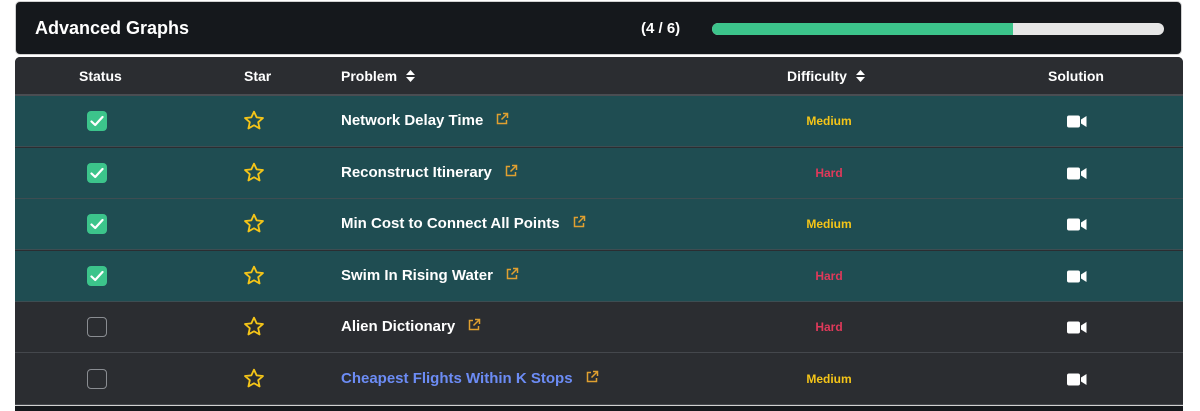 Image resolution: width=1200 pixels, height=411 pixels. Describe the element at coordinates (599, 173) in the screenshot. I see `table-row: Reconstruct Itinerary Hard` at that location.